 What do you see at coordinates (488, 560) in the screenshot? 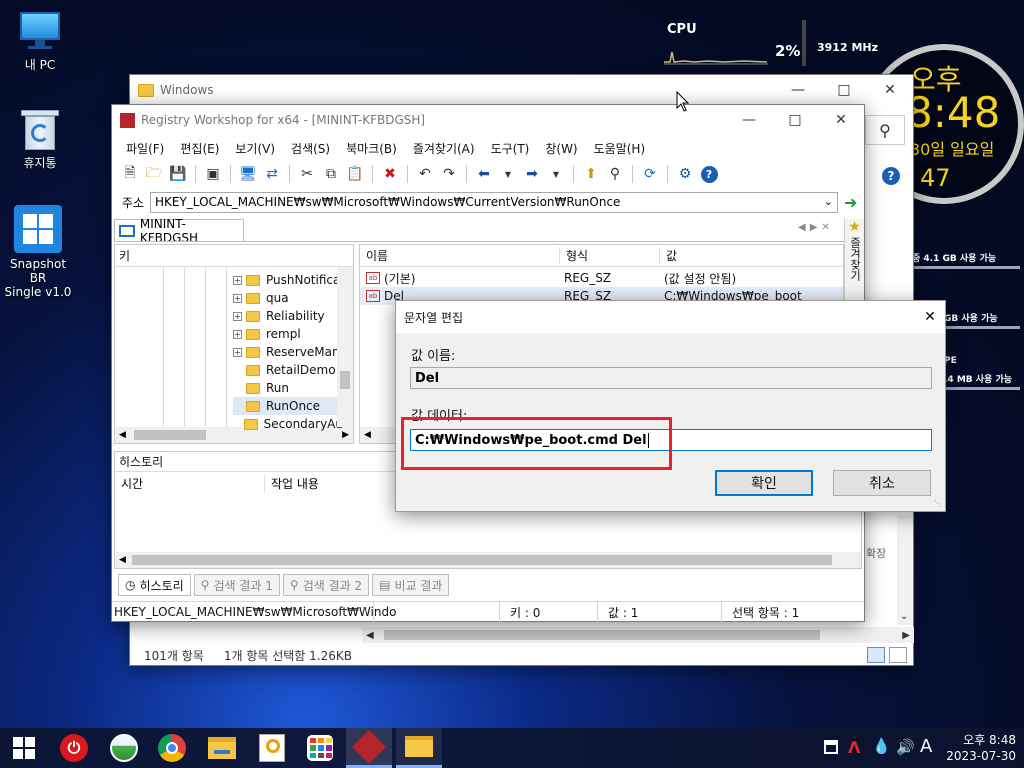
I see `history-horizontal-scrollbar: ◀` at bounding box center [488, 560].